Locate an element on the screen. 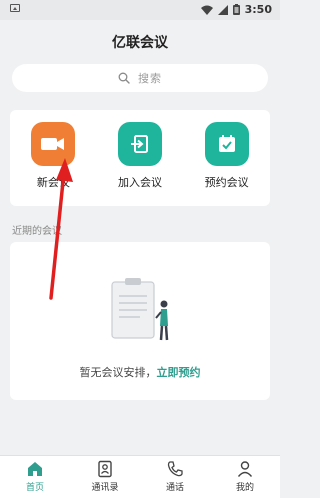 The width and height of the screenshot is (320, 498). status-icons: 3:50 is located at coordinates (236, 9).